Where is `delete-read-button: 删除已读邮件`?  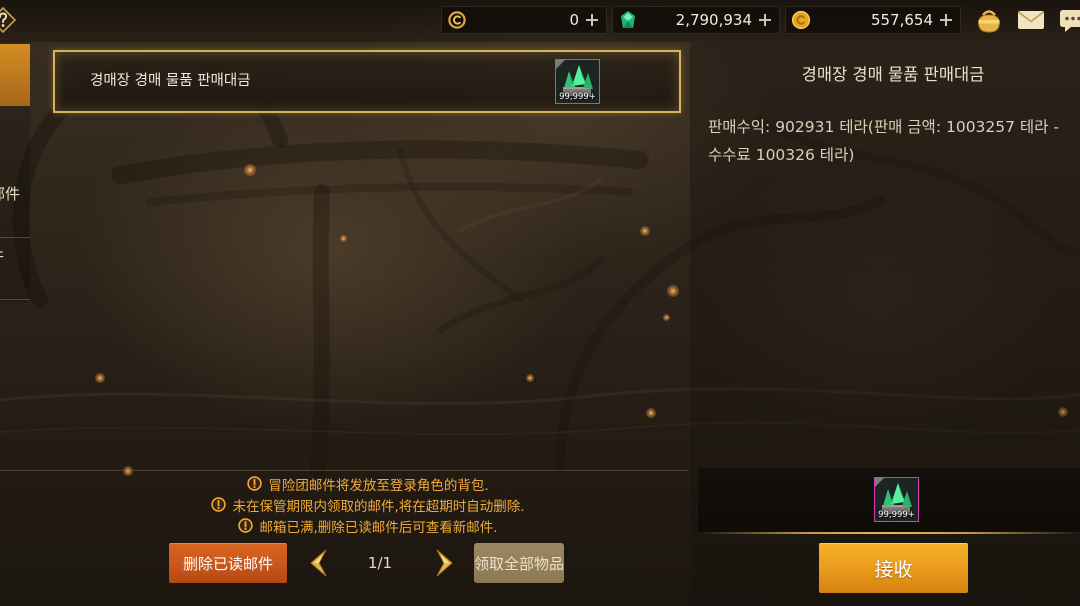
delete-read-button: 删除已读邮件 is located at coordinates (228, 563).